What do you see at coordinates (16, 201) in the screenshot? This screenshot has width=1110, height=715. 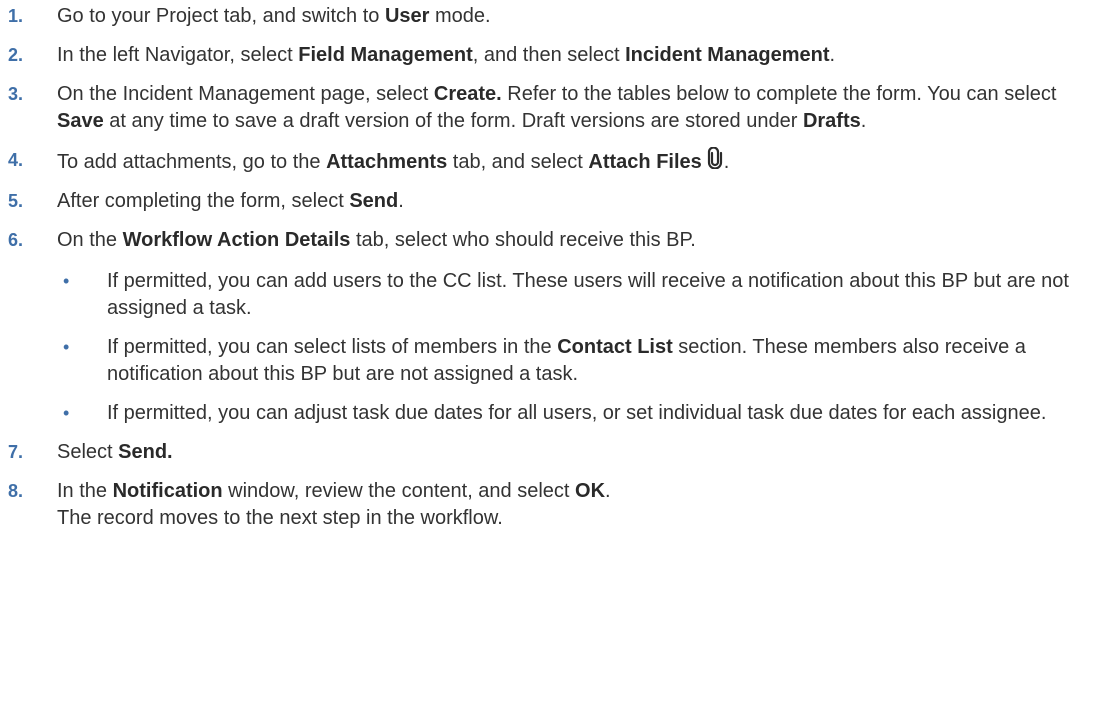 I see `step-number: 5.` at bounding box center [16, 201].